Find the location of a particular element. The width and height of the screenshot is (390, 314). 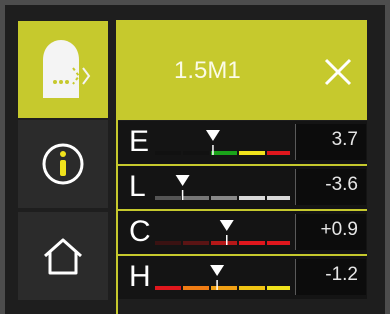

metric-value: -1.2 is located at coordinates (341, 274).